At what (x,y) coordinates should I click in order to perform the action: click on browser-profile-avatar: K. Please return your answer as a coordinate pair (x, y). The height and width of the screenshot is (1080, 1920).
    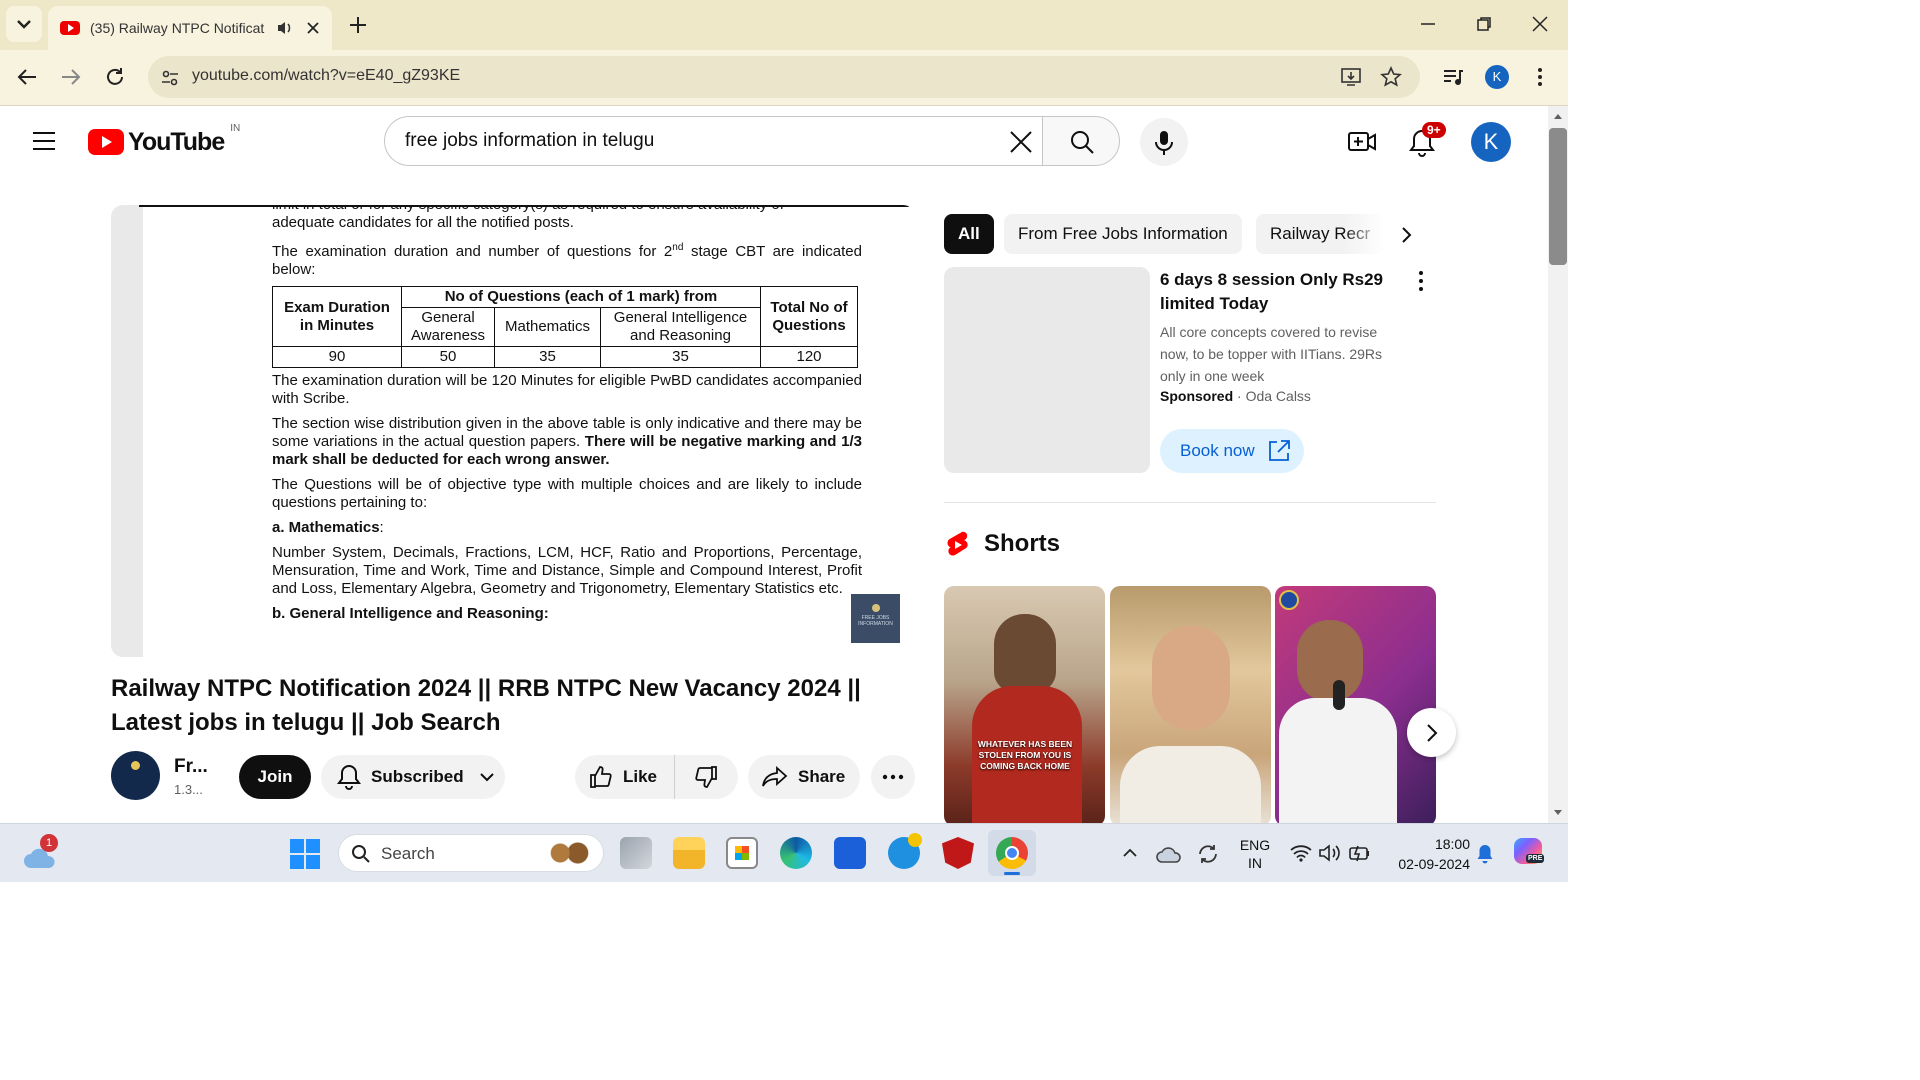
    Looking at the image, I should click on (1497, 77).